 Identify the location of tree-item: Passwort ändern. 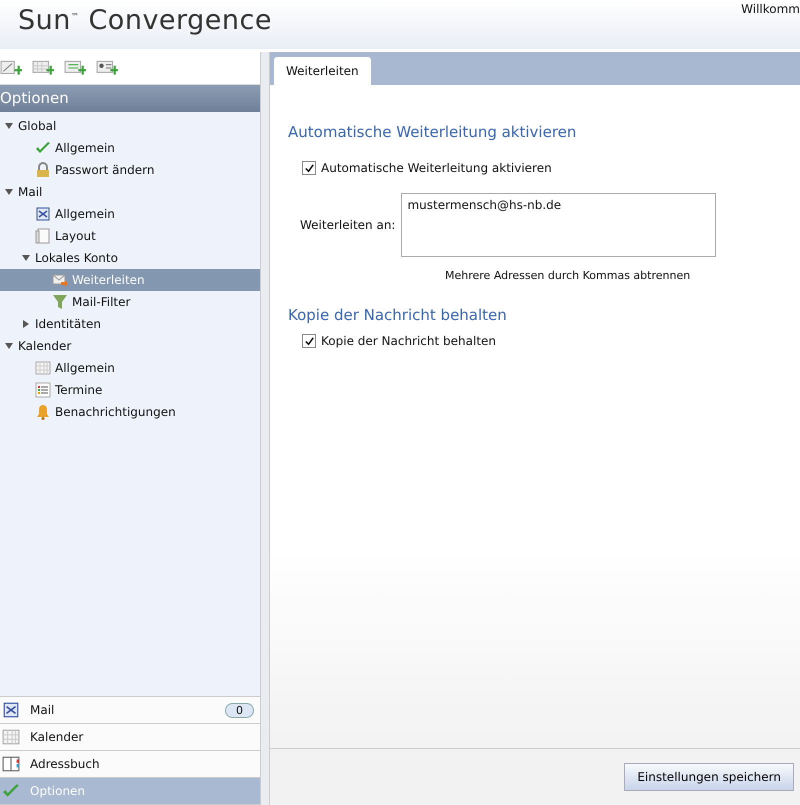
(130, 170).